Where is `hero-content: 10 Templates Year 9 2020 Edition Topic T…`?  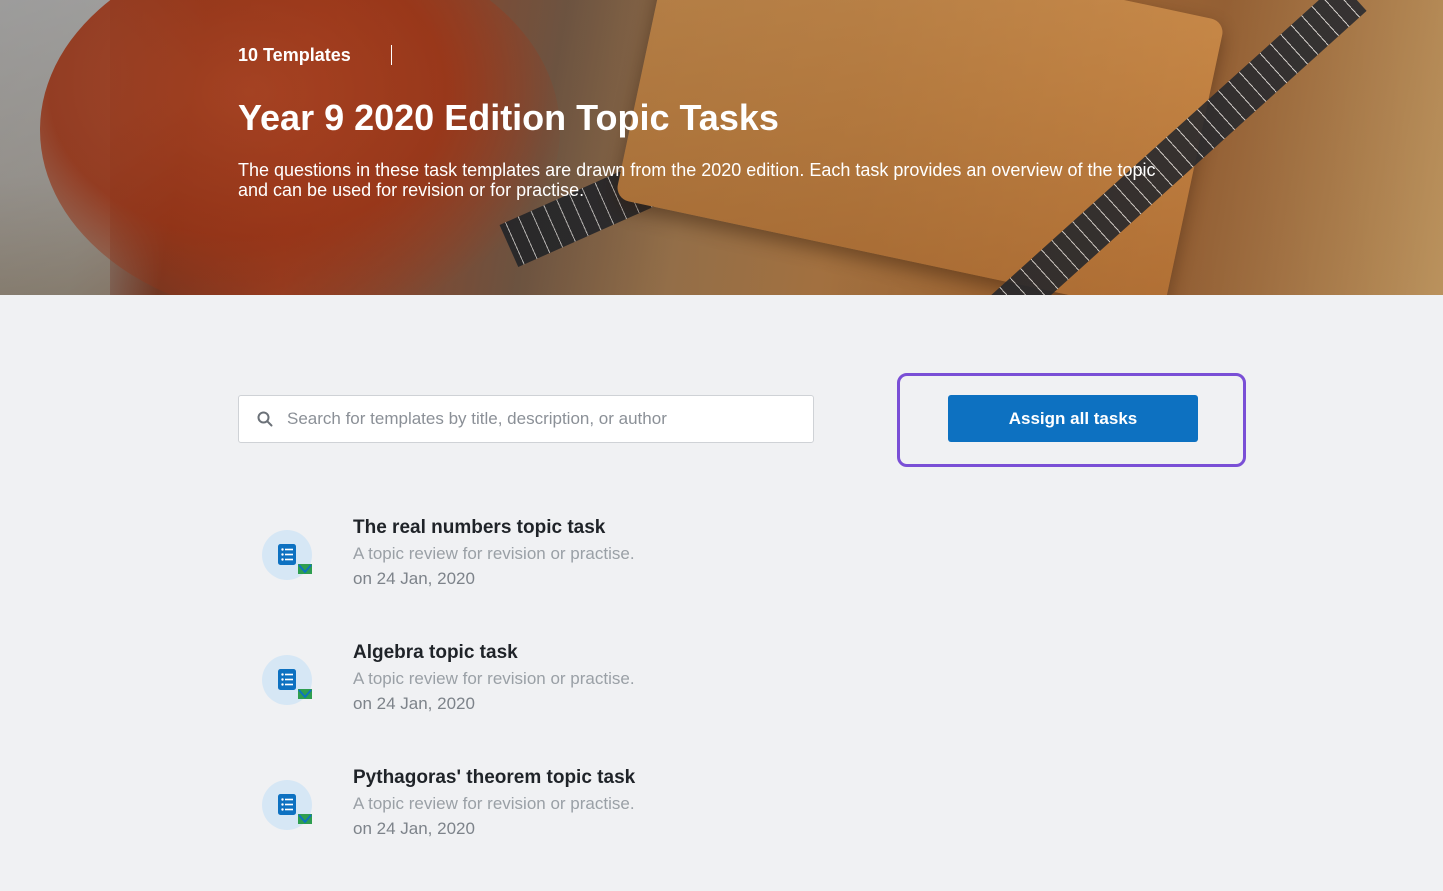
hero-content: 10 Templates Year 9 2020 Edition Topic T… is located at coordinates (718, 122).